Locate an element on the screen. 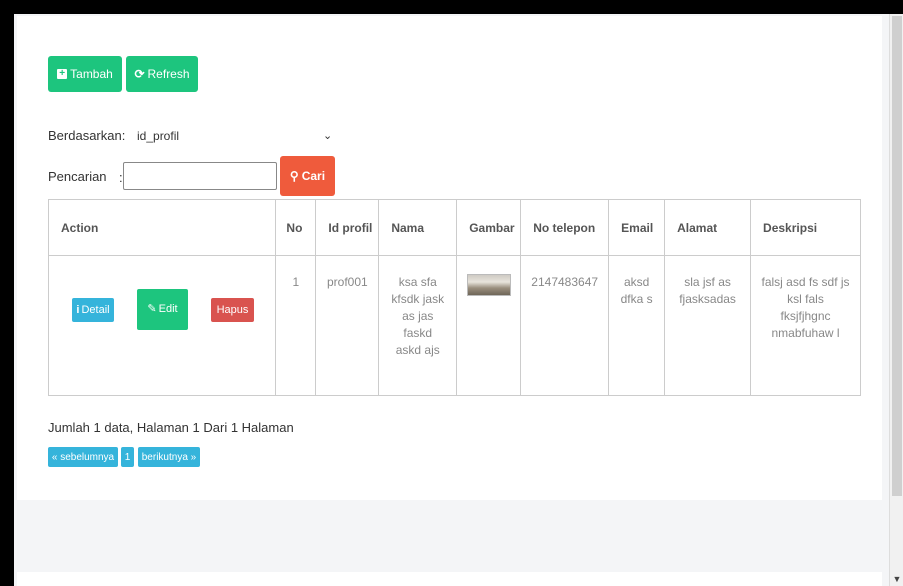  bottom-panel is located at coordinates (449, 579).